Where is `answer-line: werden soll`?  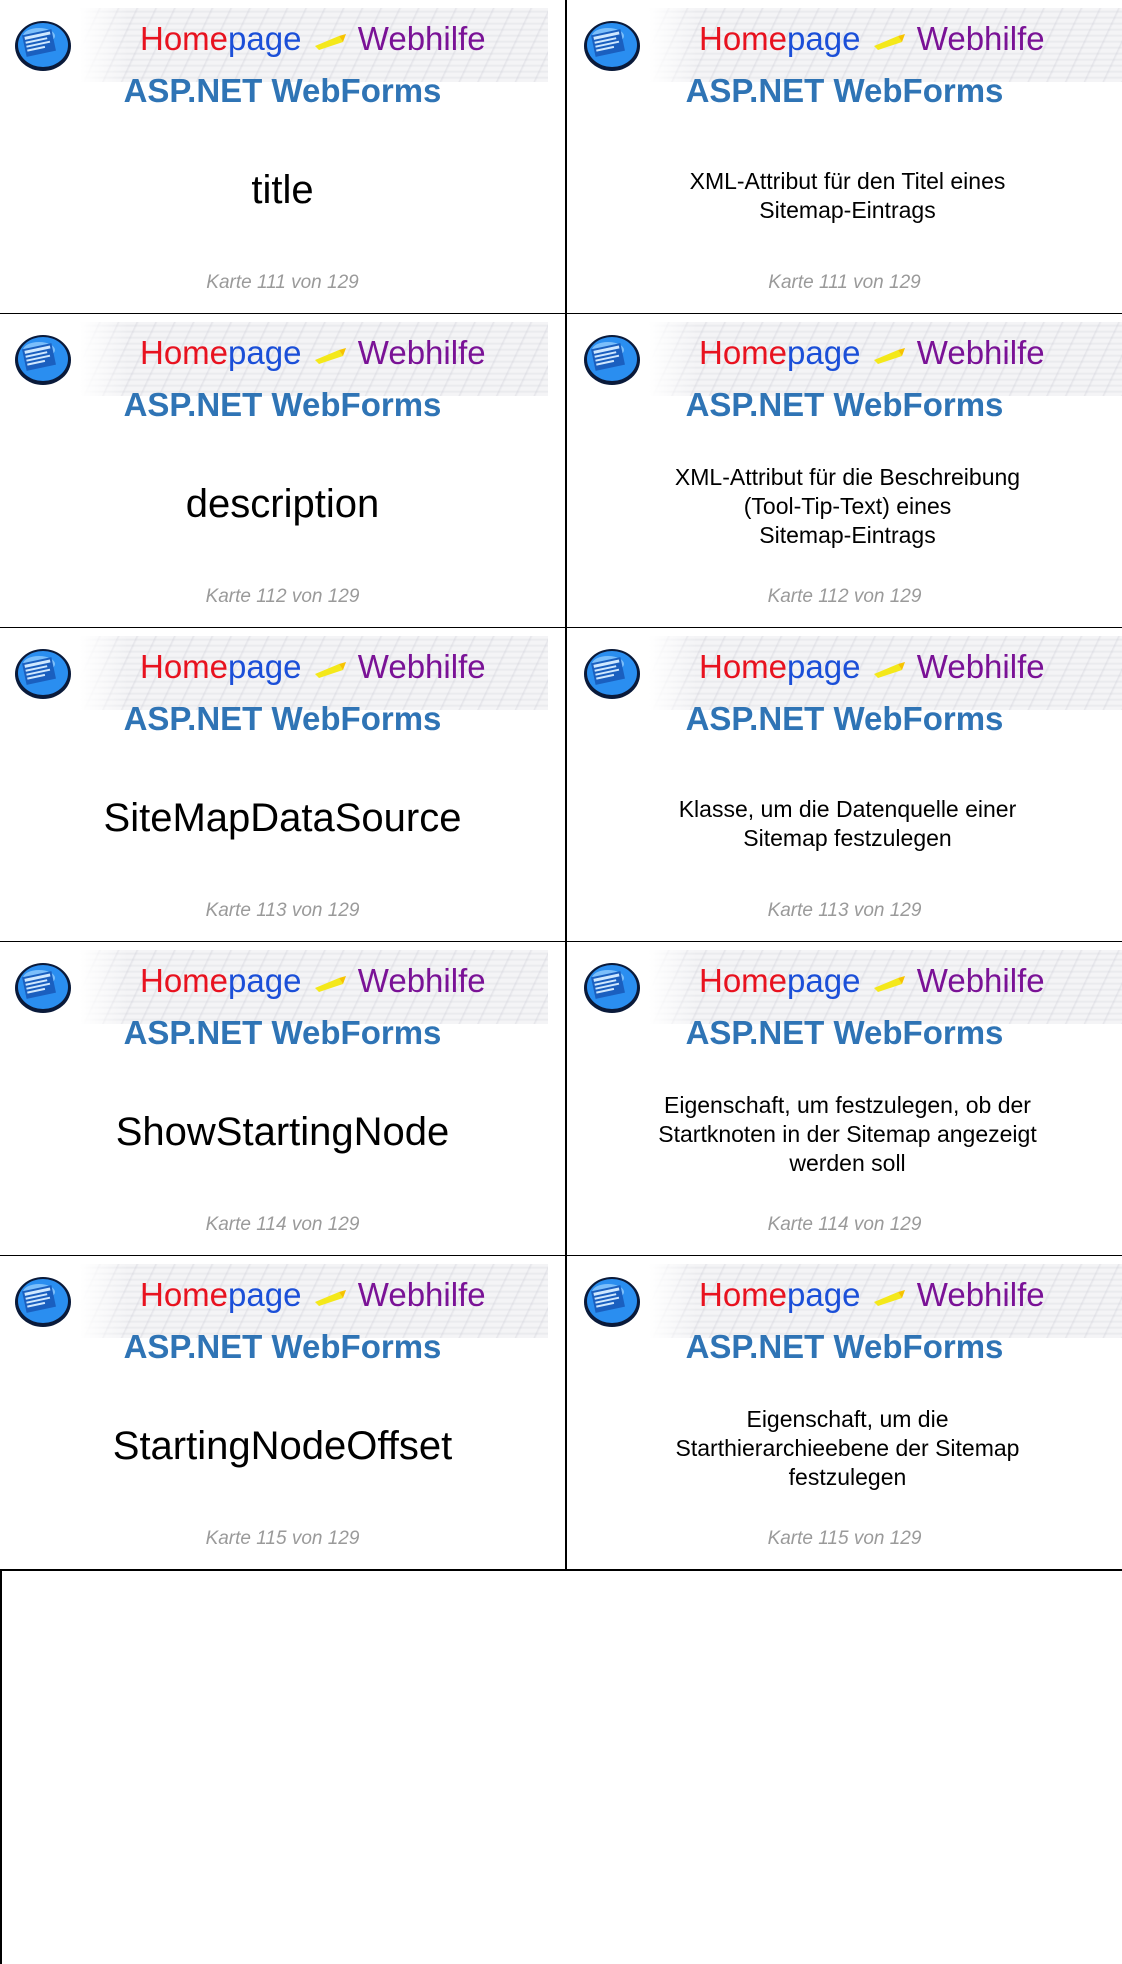 answer-line: werden soll is located at coordinates (847, 1162).